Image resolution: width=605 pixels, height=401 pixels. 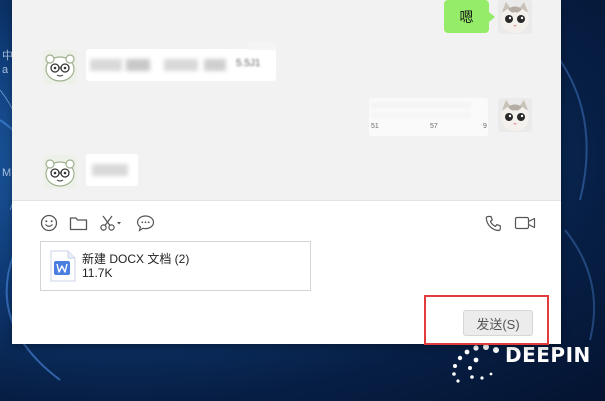 What do you see at coordinates (475, 363) in the screenshot?
I see `deepin-logo-icon` at bounding box center [475, 363].